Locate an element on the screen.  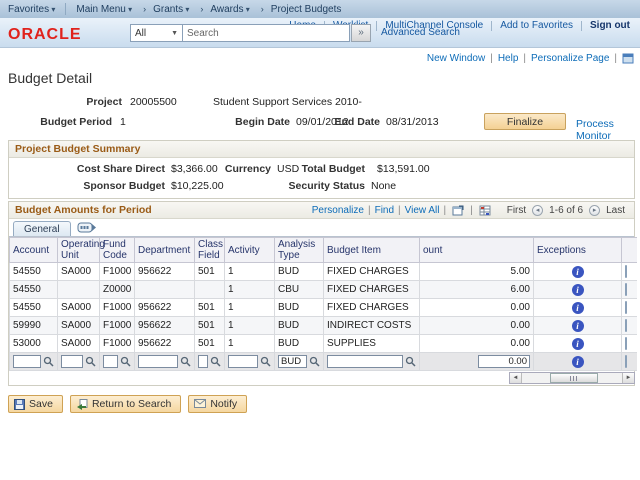
account-lookup-icon is located at coordinates (48, 361).